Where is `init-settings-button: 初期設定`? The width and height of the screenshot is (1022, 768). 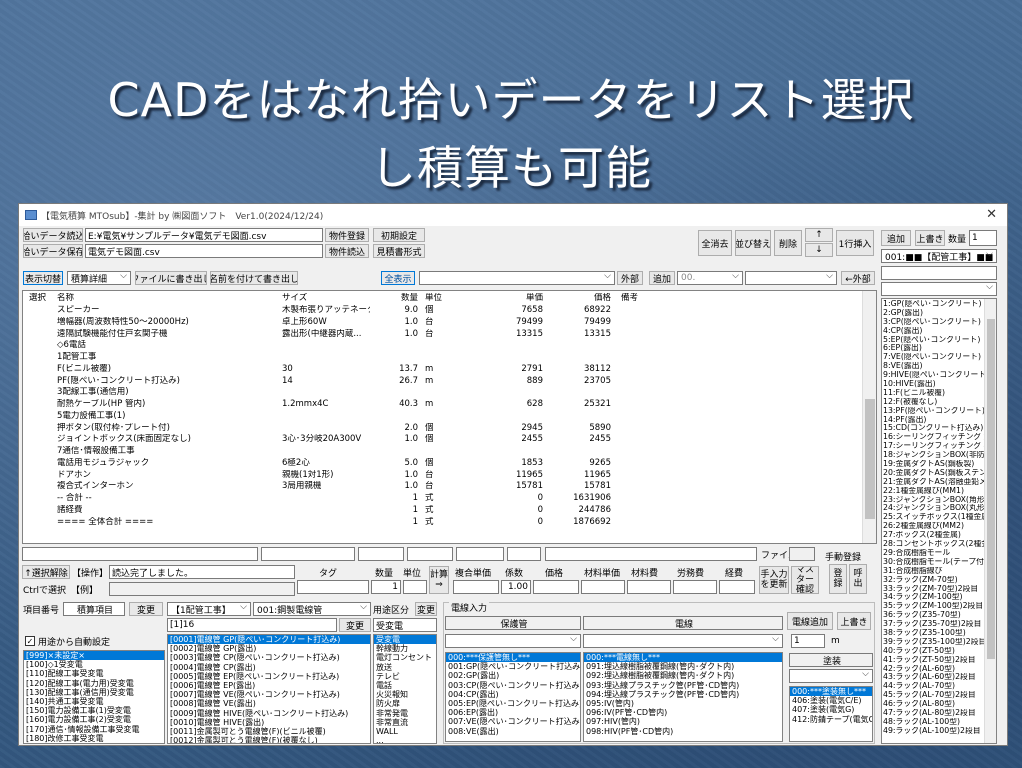 init-settings-button: 初期設定 is located at coordinates (399, 235).